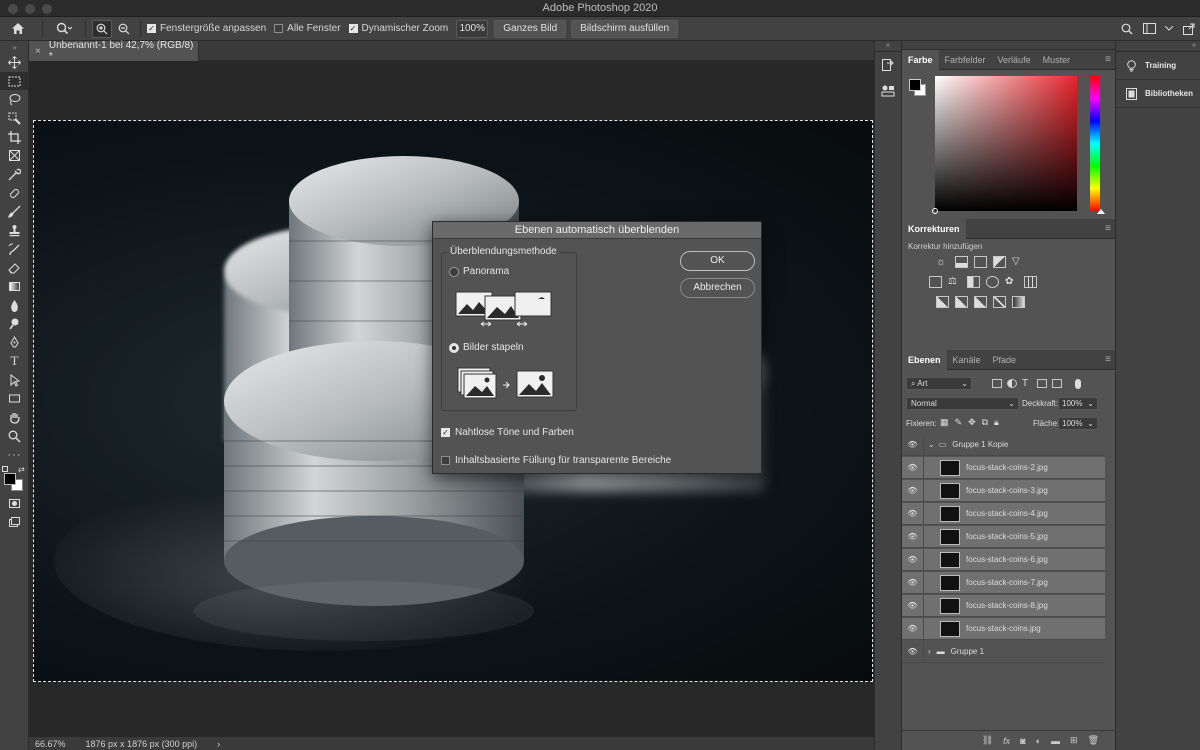 The width and height of the screenshot is (1200, 750). What do you see at coordinates (14, 454) in the screenshot?
I see `more-tools-icon: ···` at bounding box center [14, 454].